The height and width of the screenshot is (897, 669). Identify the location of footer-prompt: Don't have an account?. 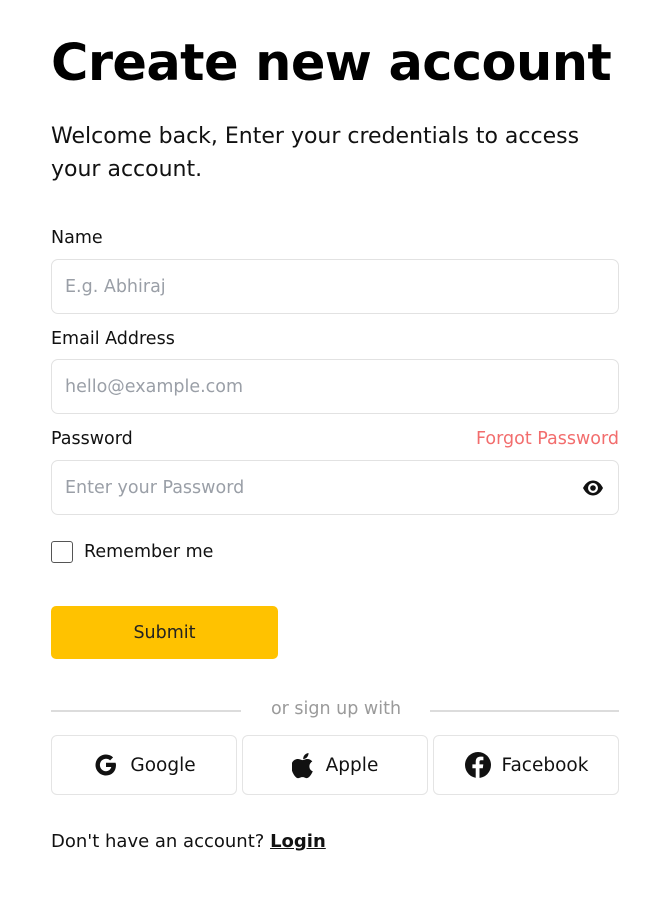
(158, 841).